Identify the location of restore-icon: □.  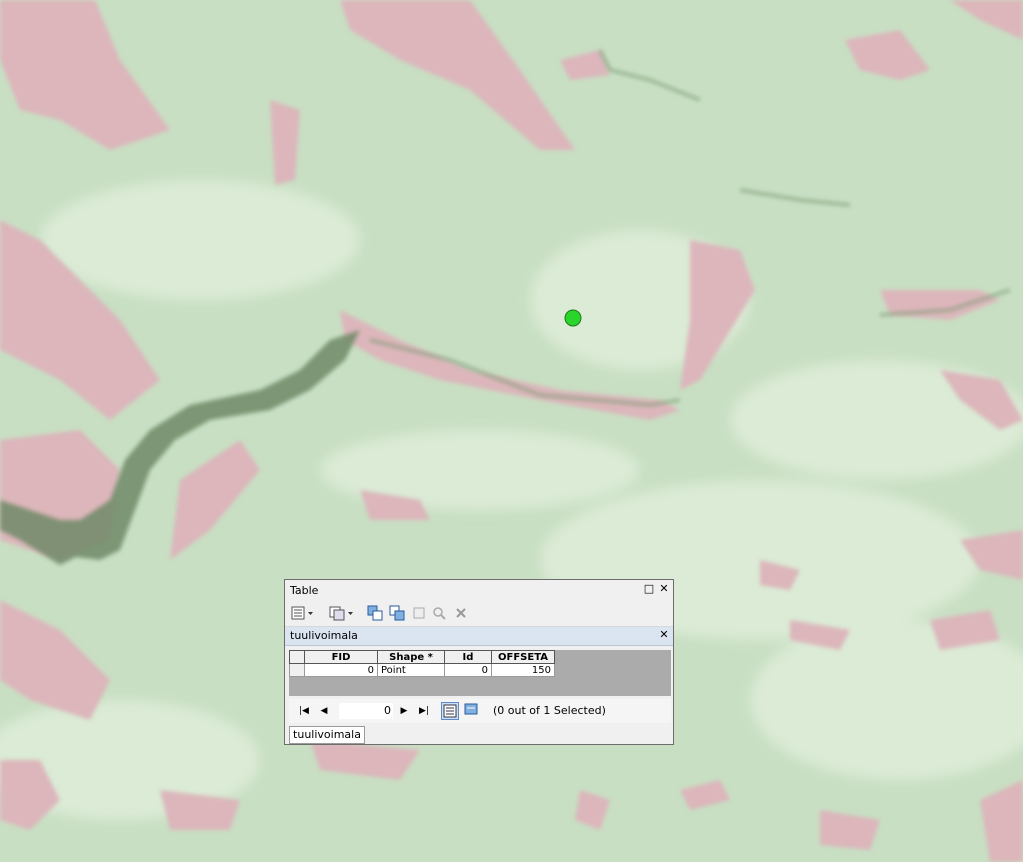
(649, 589).